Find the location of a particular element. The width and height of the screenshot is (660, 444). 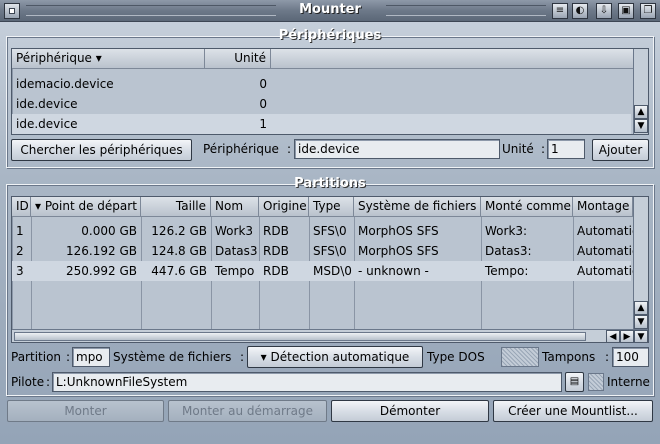

partition-type: MSD\0 is located at coordinates (332, 271).